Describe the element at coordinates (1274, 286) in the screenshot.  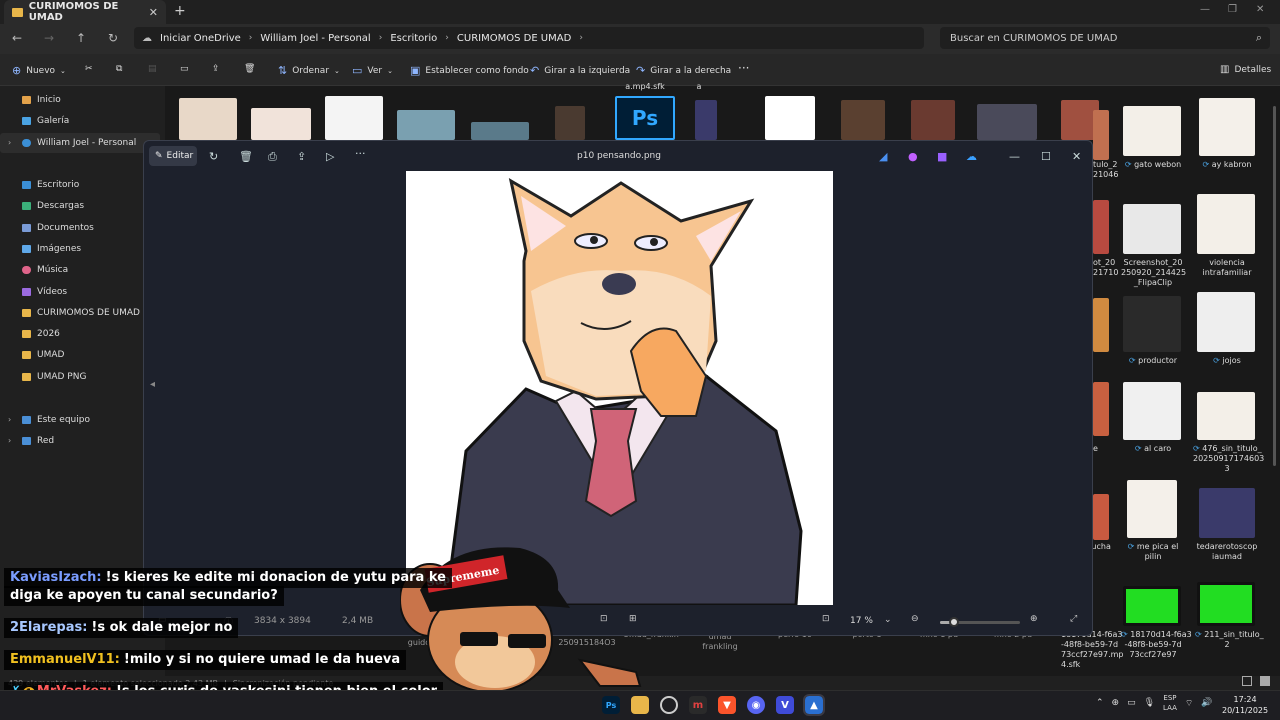
I see `vertical-scrollbar` at that location.